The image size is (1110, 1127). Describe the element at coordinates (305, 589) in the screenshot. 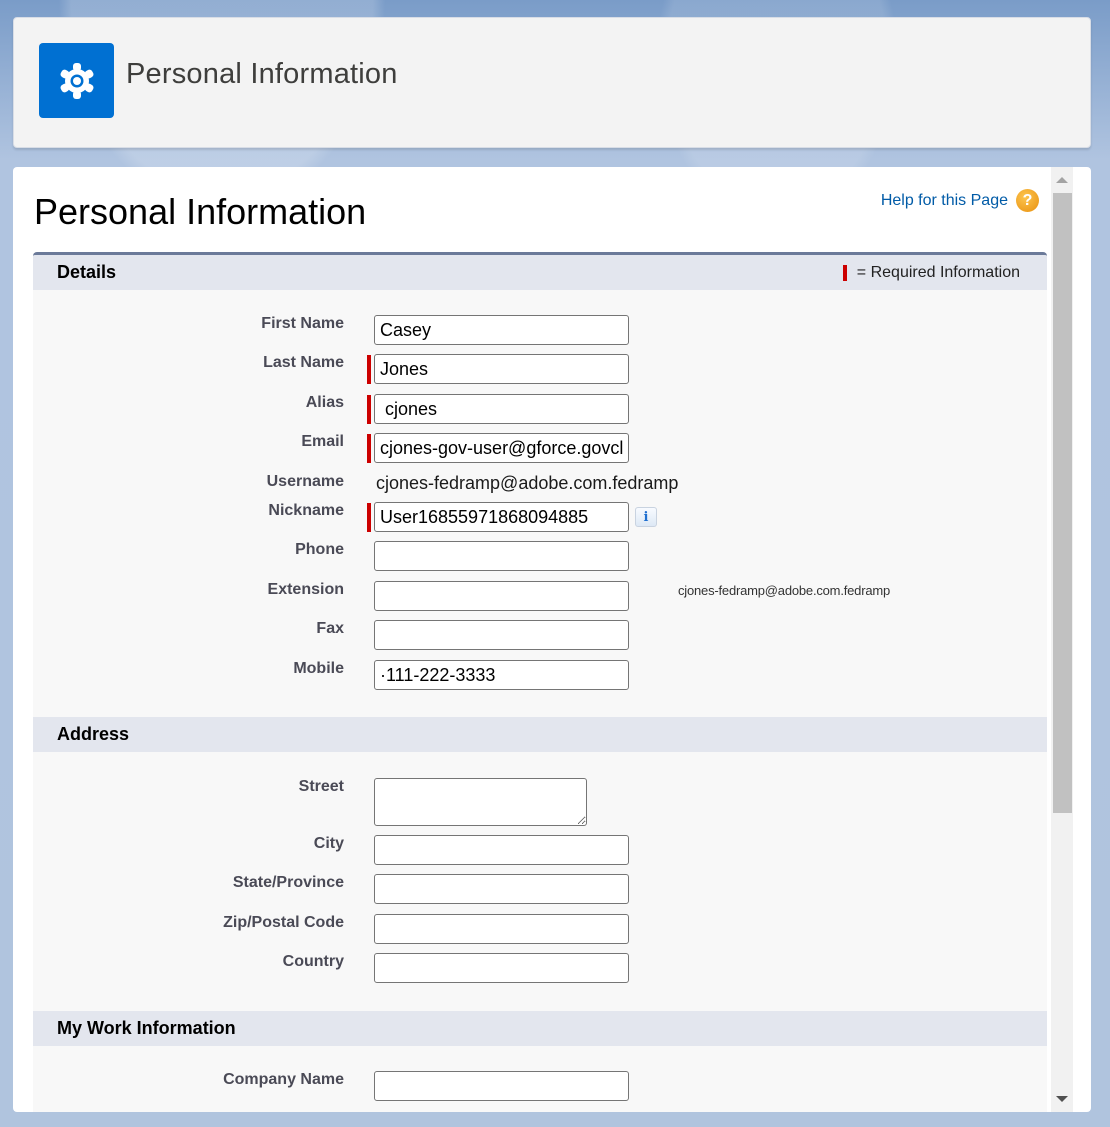

I see `field-label: Extension` at that location.